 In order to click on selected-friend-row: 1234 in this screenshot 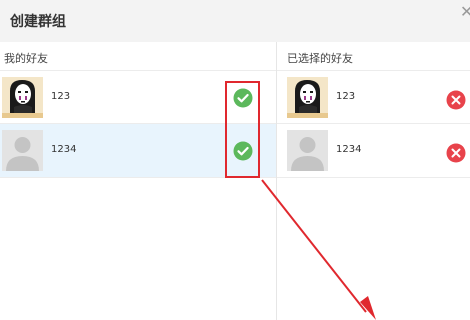, I will do `click(373, 151)`.